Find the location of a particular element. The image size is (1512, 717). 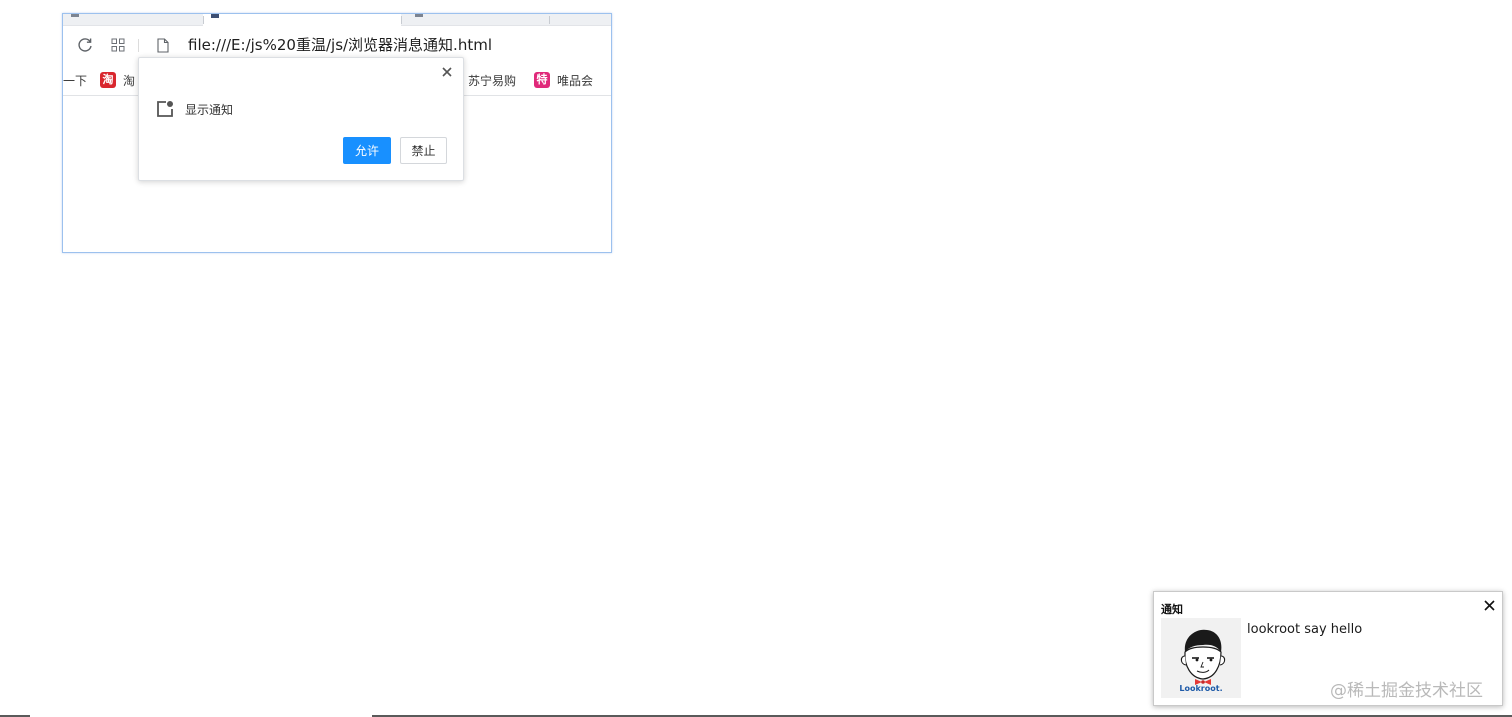

bookmark-item-vip: 特 唯品会 is located at coordinates (563, 80).